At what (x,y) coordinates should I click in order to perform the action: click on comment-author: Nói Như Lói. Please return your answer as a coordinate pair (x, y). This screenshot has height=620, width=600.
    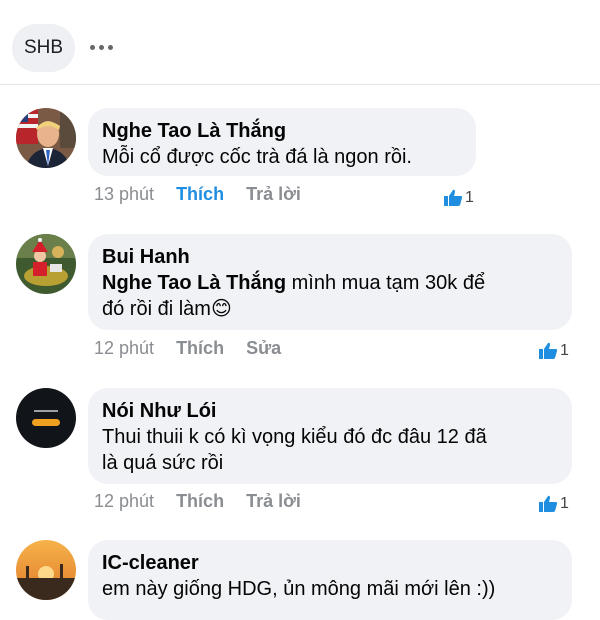
    Looking at the image, I should click on (330, 411).